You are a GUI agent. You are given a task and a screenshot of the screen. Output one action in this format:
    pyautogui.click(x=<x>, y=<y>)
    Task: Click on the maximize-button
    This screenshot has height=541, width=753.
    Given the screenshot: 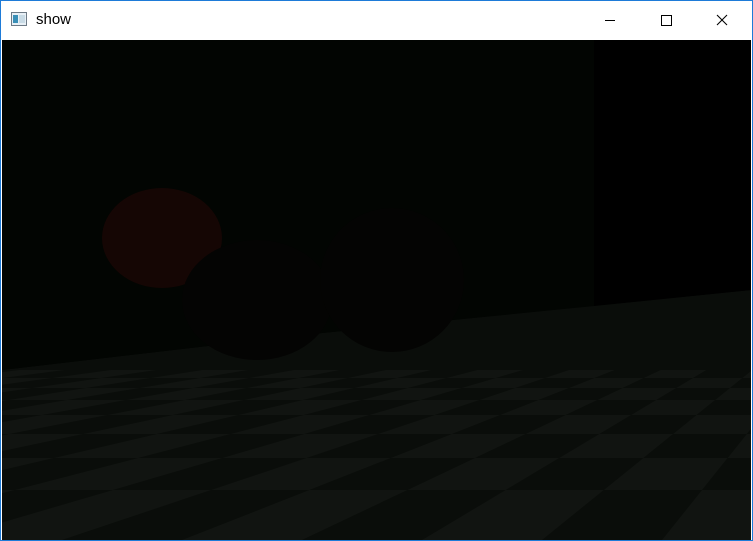 What is the action you would take?
    pyautogui.click(x=666, y=20)
    